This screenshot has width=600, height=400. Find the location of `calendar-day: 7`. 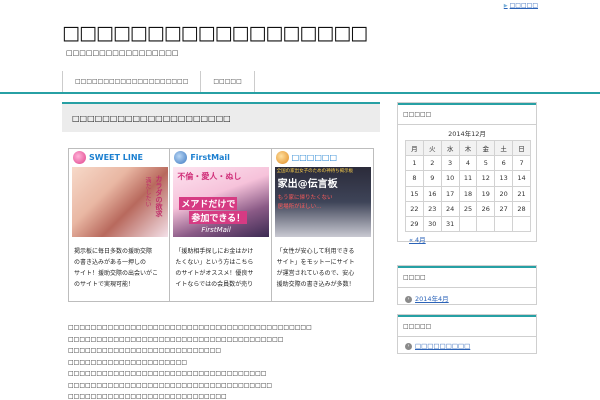

calendar-day: 7 is located at coordinates (521, 163).